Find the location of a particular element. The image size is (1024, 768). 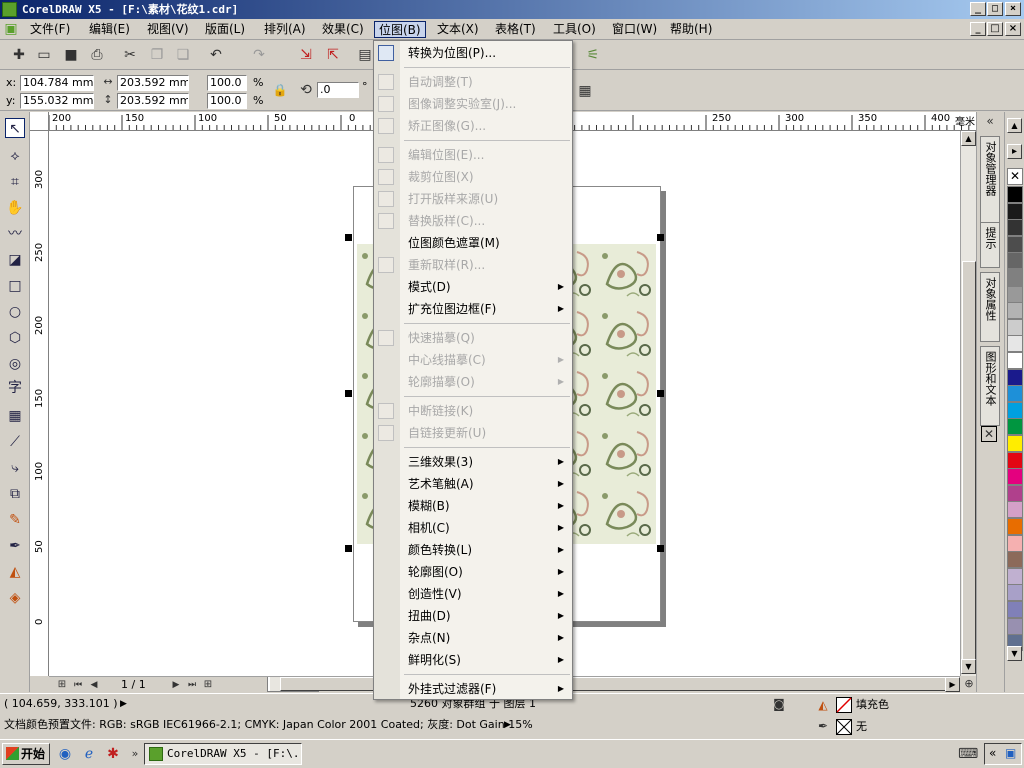

redo-icon: ↷ is located at coordinates (259, 55).